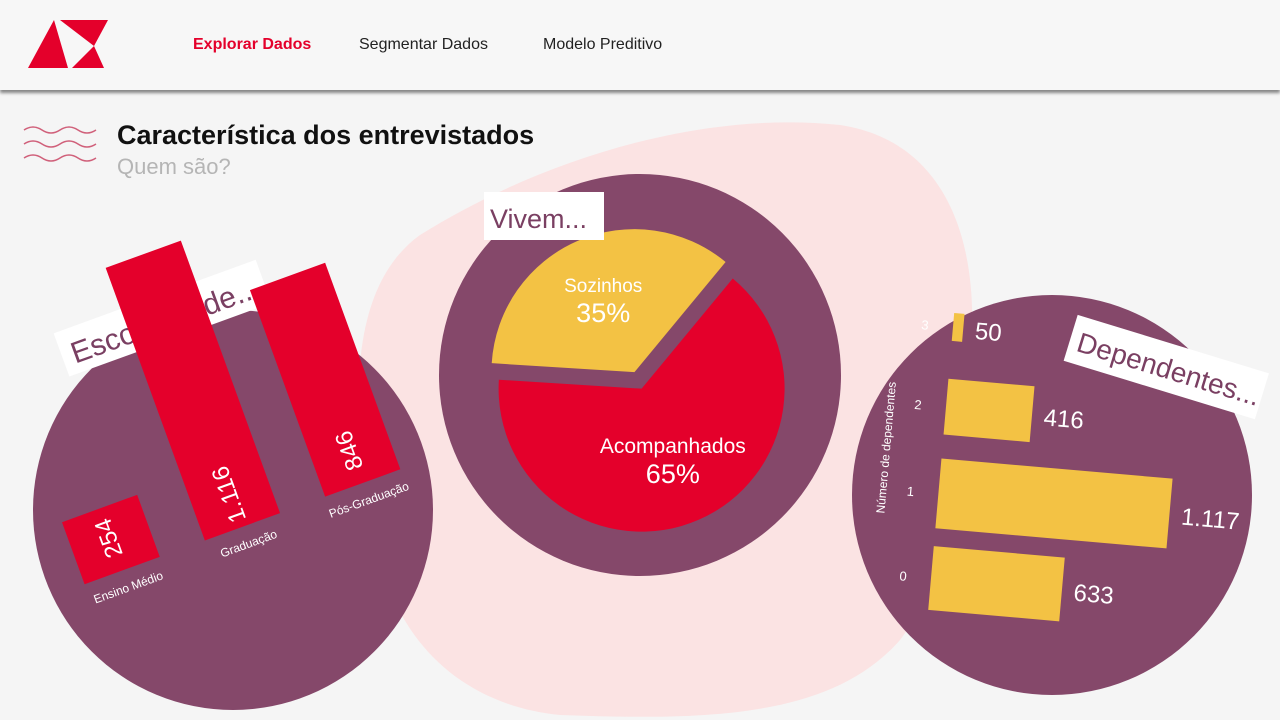 The image size is (1280, 720). What do you see at coordinates (988, 332) in the screenshot?
I see `dependentes-value-label: 50` at bounding box center [988, 332].